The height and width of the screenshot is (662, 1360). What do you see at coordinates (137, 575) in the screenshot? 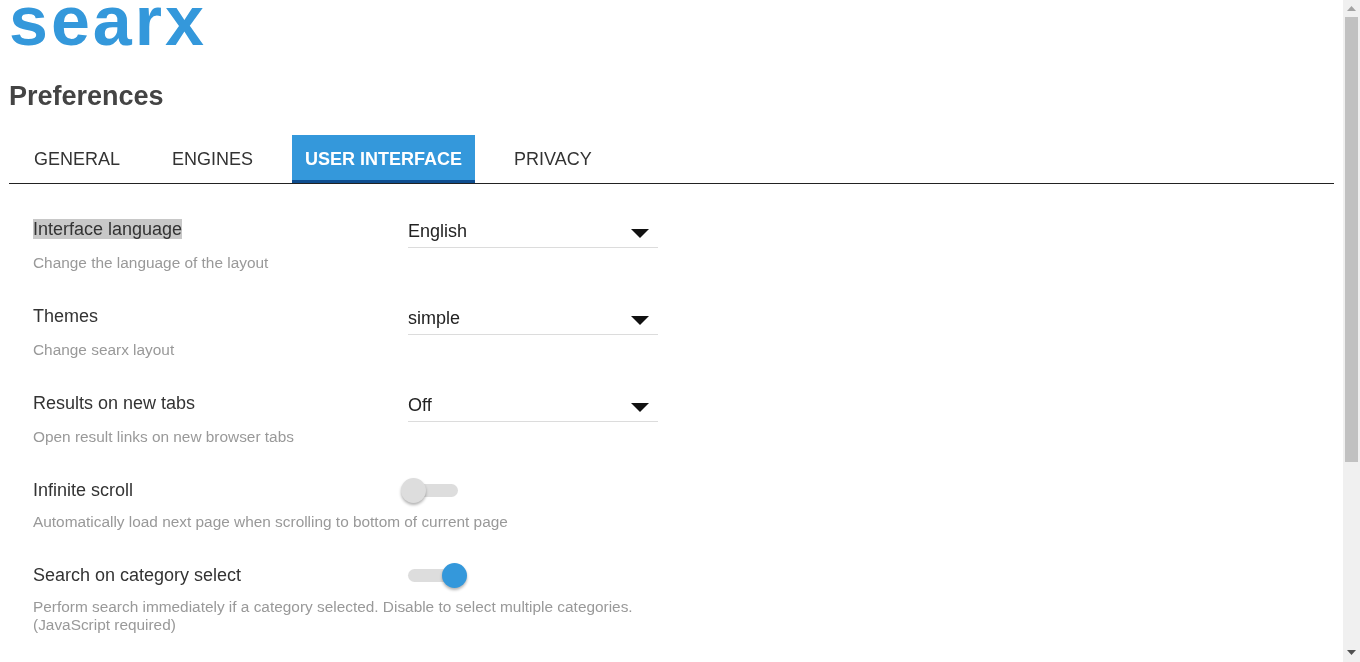
I see `setting-label: Search on category select` at bounding box center [137, 575].